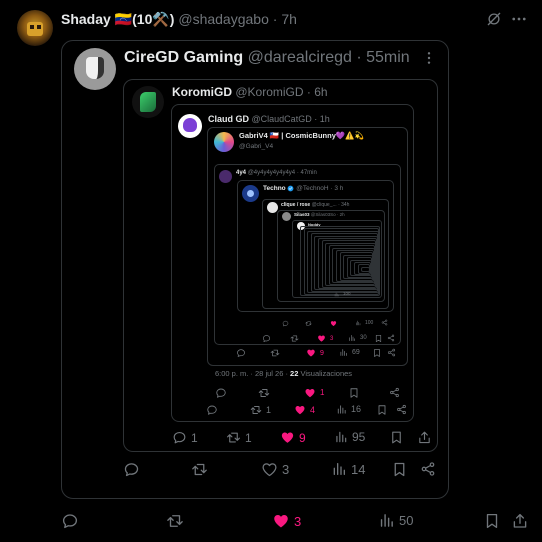 Image resolution: width=542 pixels, height=542 pixels. What do you see at coordinates (271, 173) in the screenshot?
I see `author-handle: @4y4y4y4y4y4y4` at bounding box center [271, 173].